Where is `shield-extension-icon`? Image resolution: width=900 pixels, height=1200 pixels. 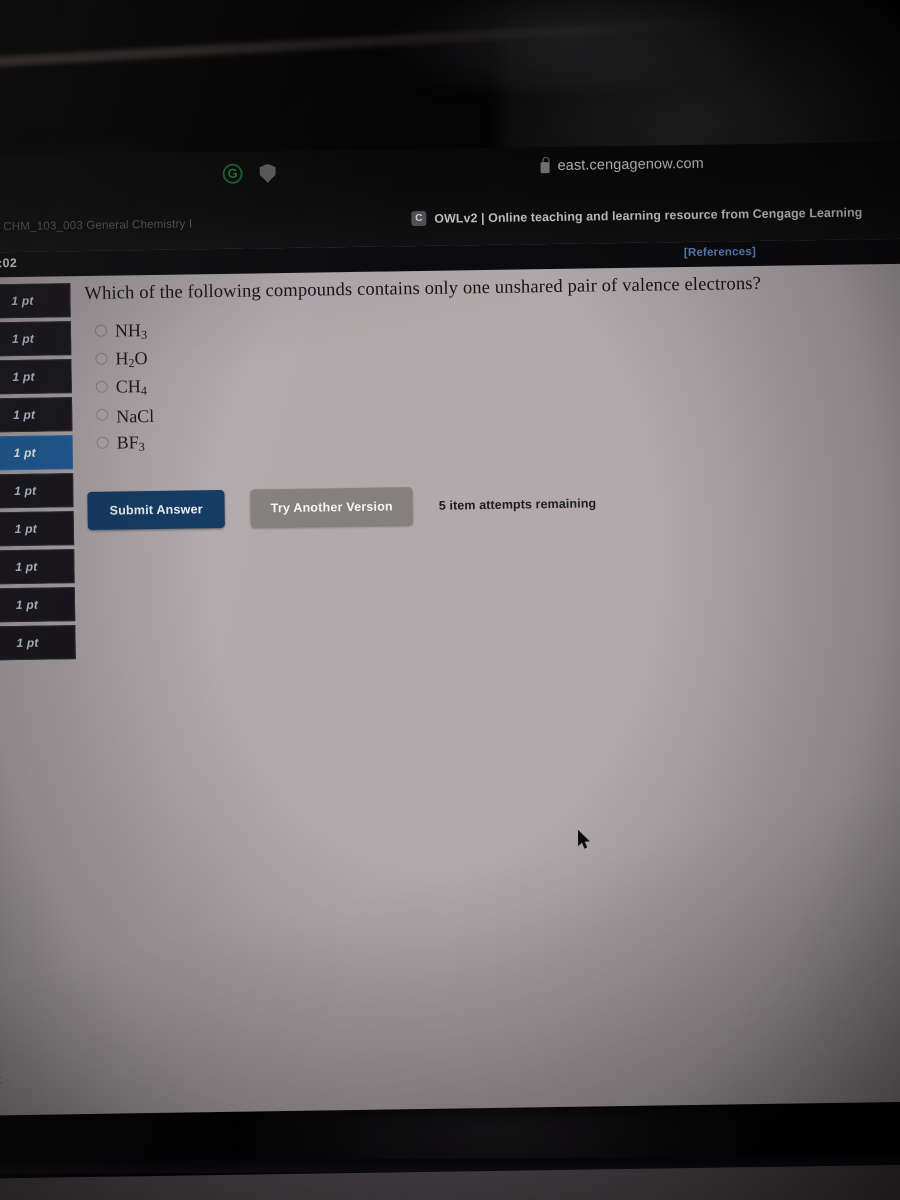 shield-extension-icon is located at coordinates (267, 173).